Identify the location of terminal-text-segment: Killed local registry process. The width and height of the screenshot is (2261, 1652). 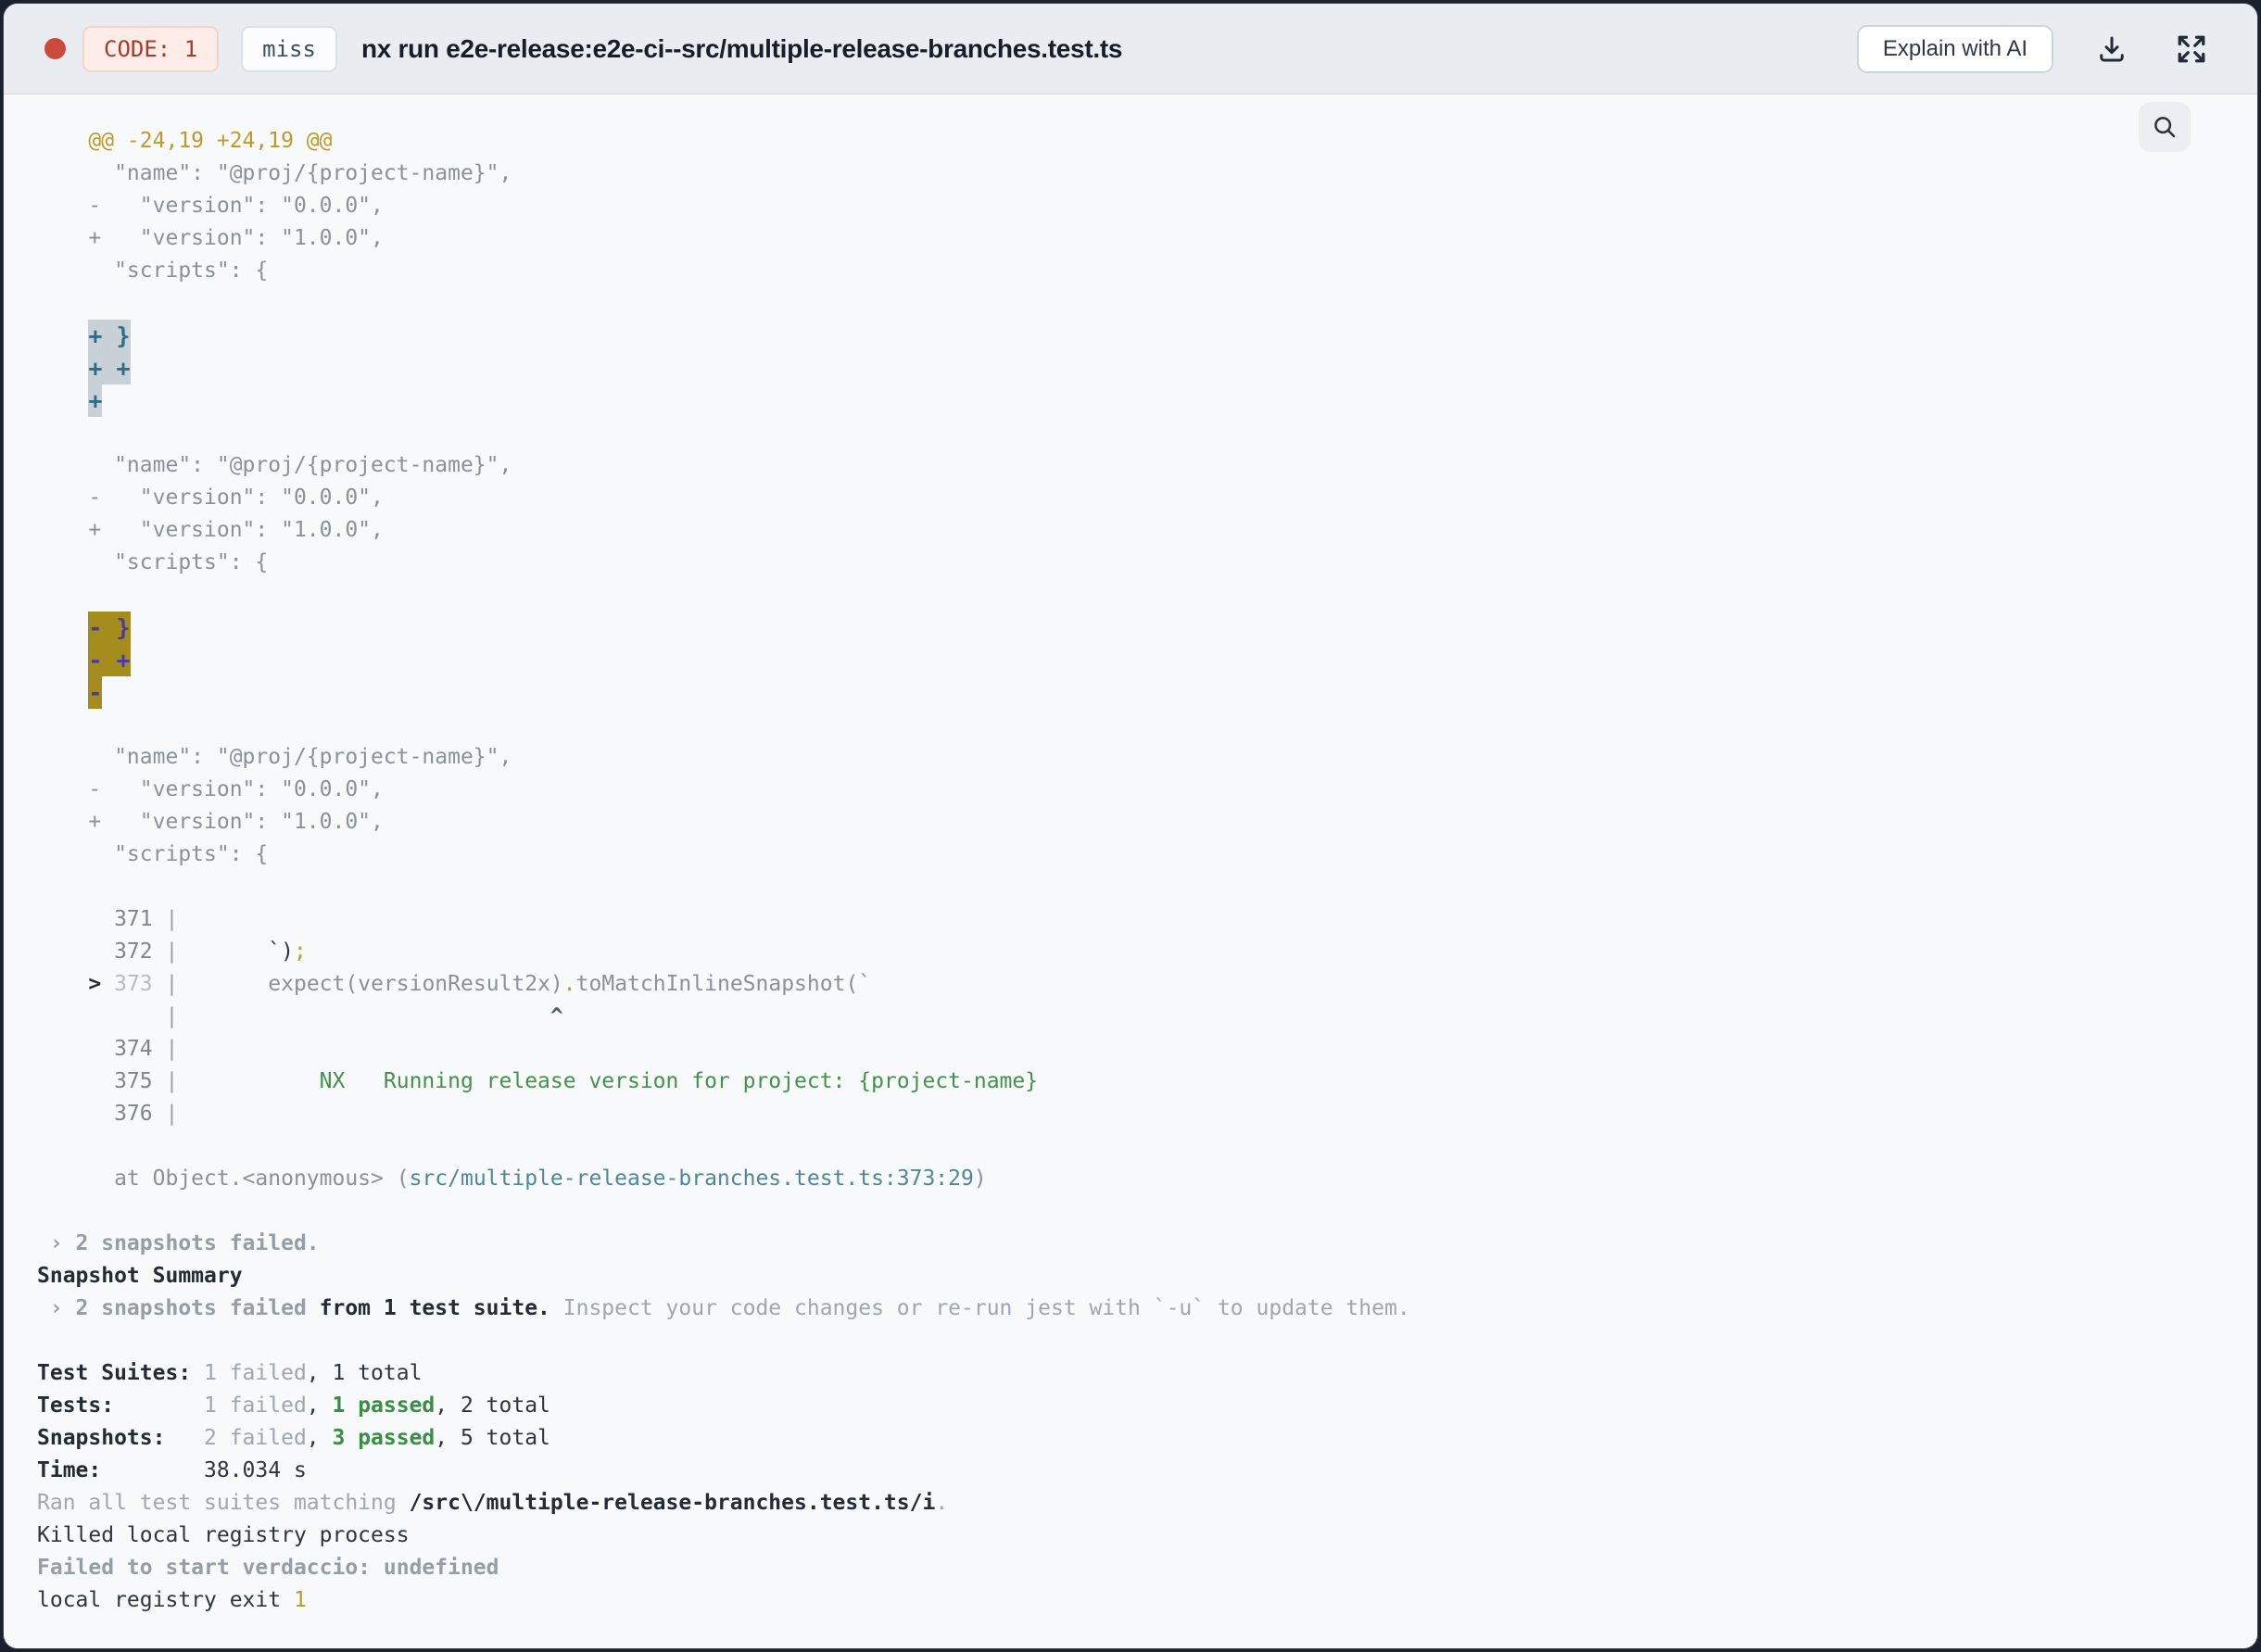
(224, 1535).